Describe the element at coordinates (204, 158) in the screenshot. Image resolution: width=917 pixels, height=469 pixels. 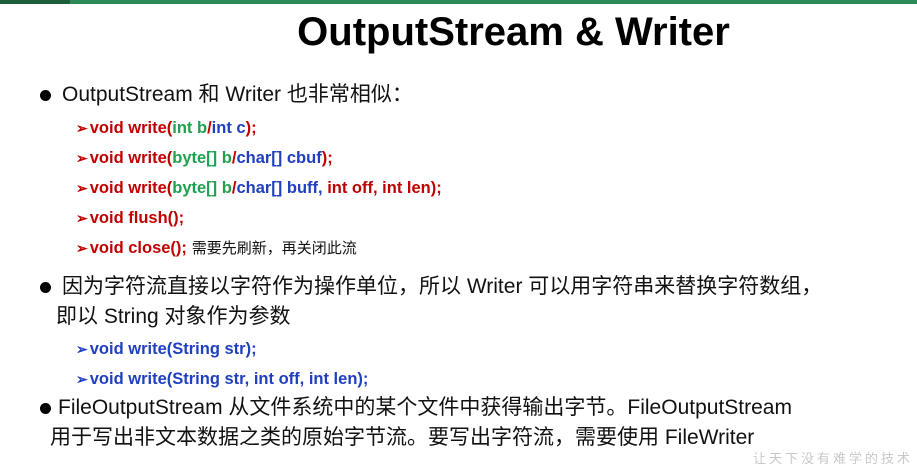
I see `method-write-array: ➢ void write(byte[] b/char[] cbuf);` at that location.